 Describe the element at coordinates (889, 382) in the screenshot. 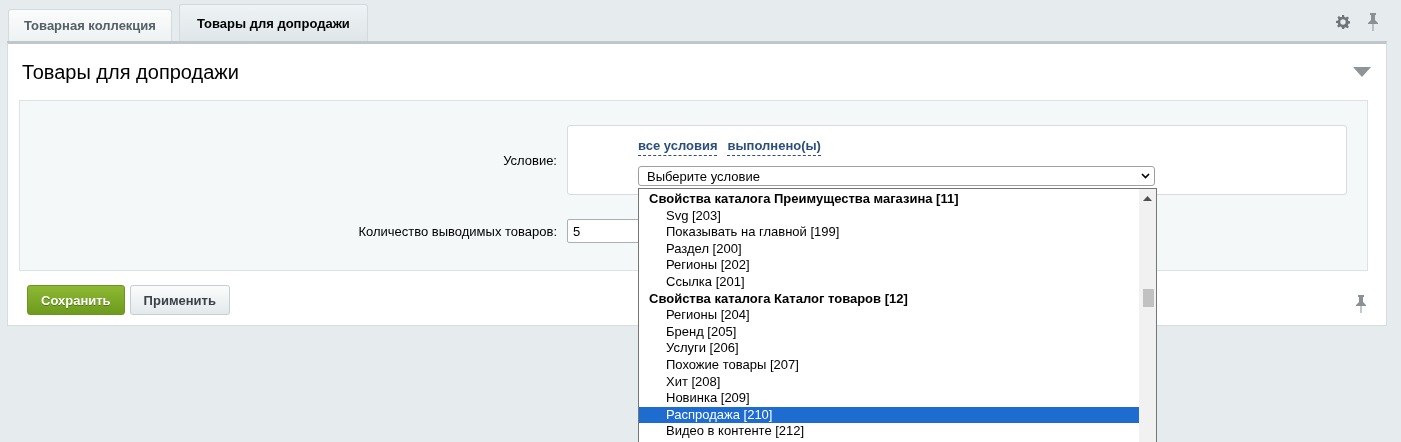

I see `dropdown-option: Хит [208]` at that location.